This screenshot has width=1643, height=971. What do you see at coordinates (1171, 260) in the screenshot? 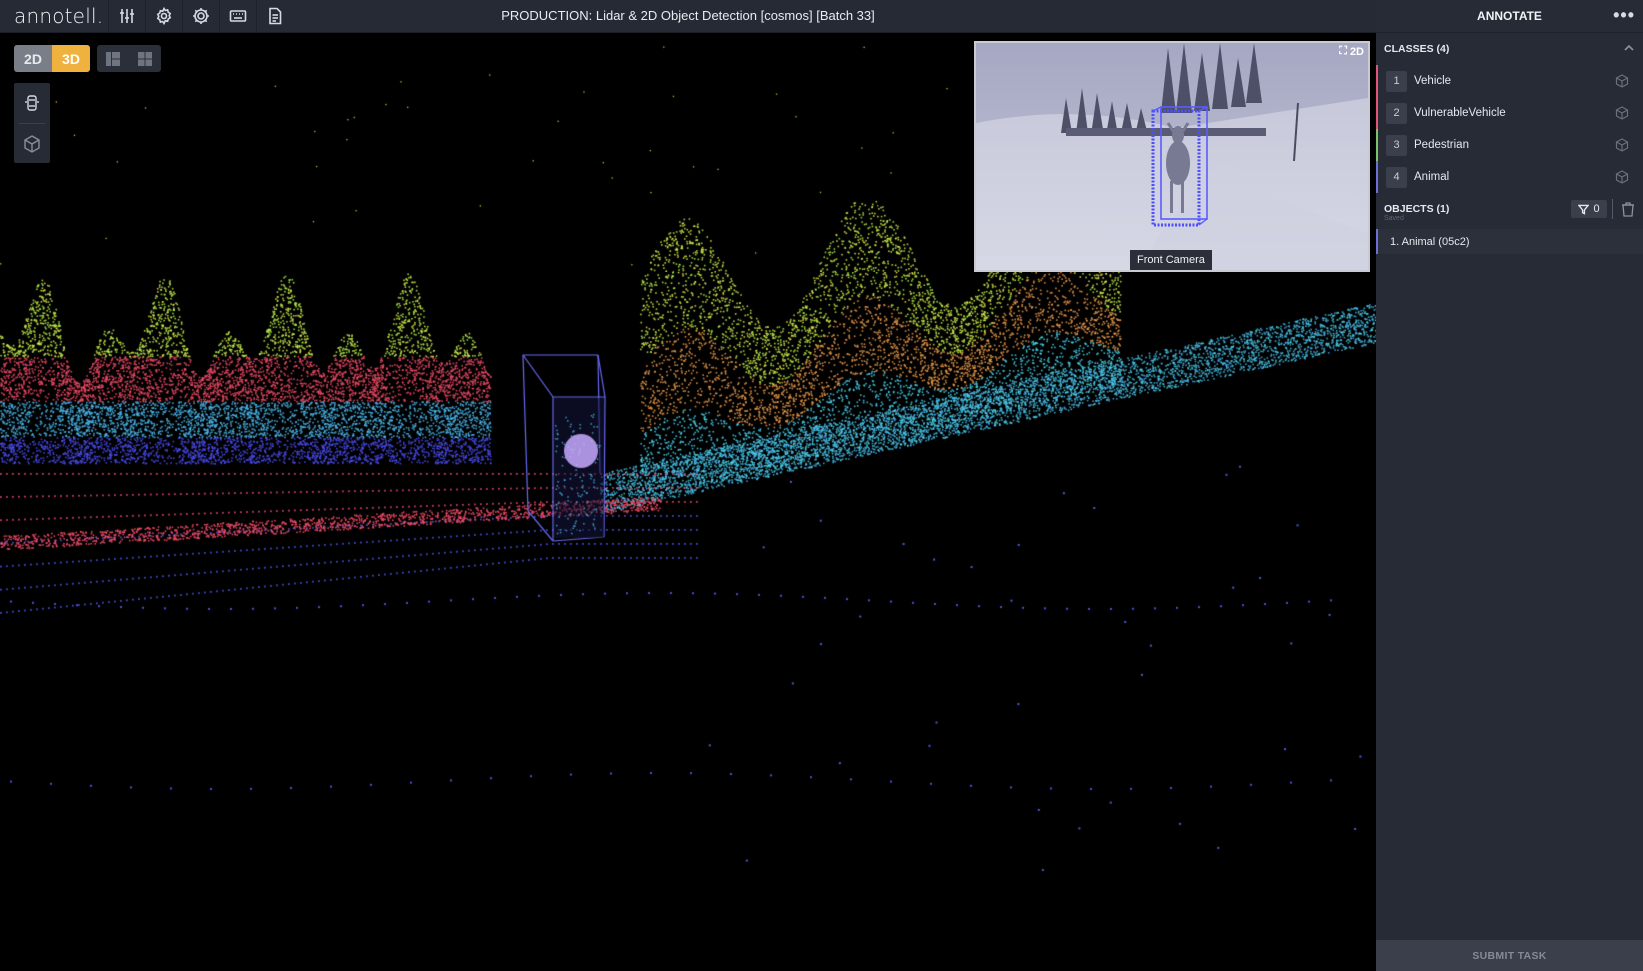
I see `camera-name-label: Front Camera` at bounding box center [1171, 260].